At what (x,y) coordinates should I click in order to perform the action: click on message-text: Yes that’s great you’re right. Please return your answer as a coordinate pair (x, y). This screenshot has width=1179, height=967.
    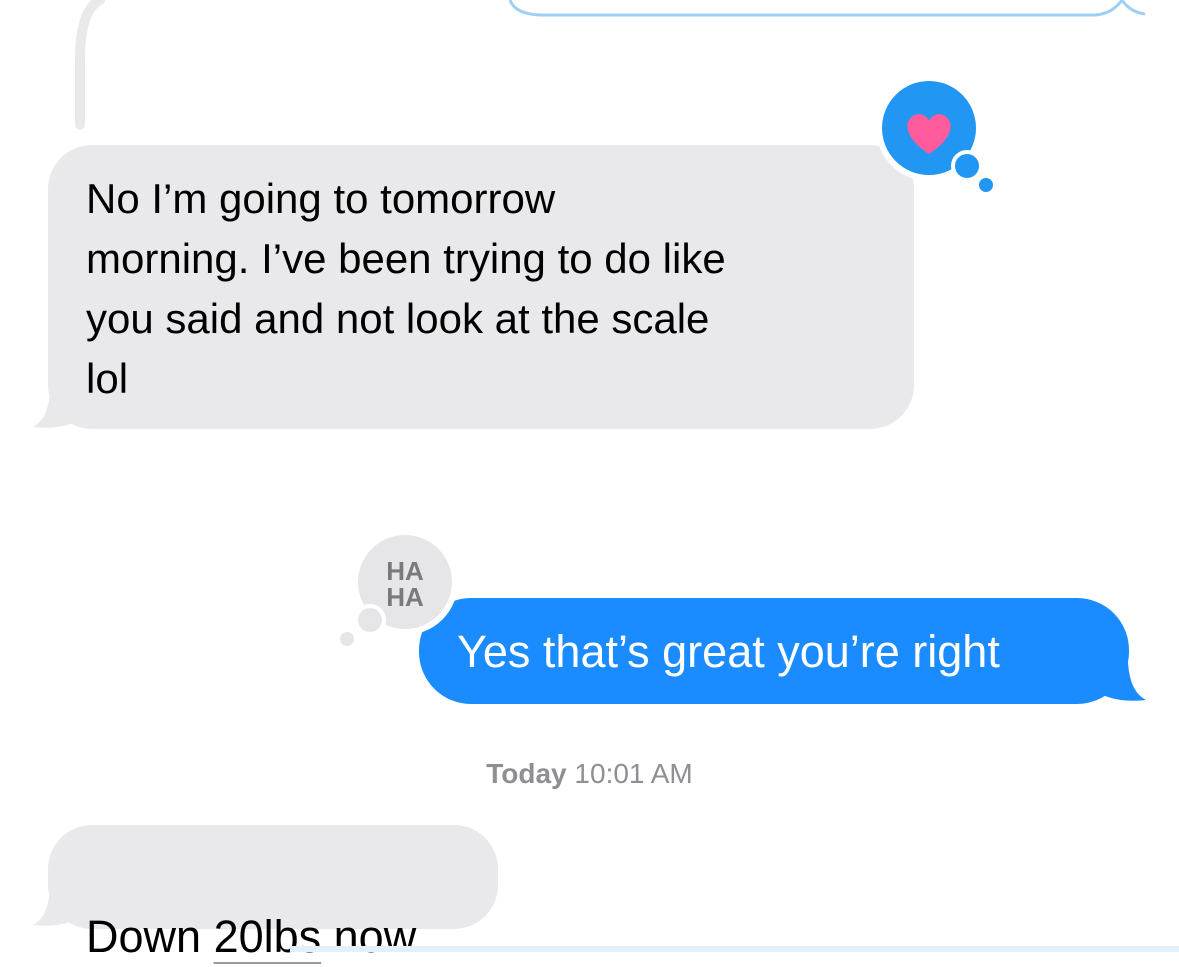
    Looking at the image, I should click on (728, 651).